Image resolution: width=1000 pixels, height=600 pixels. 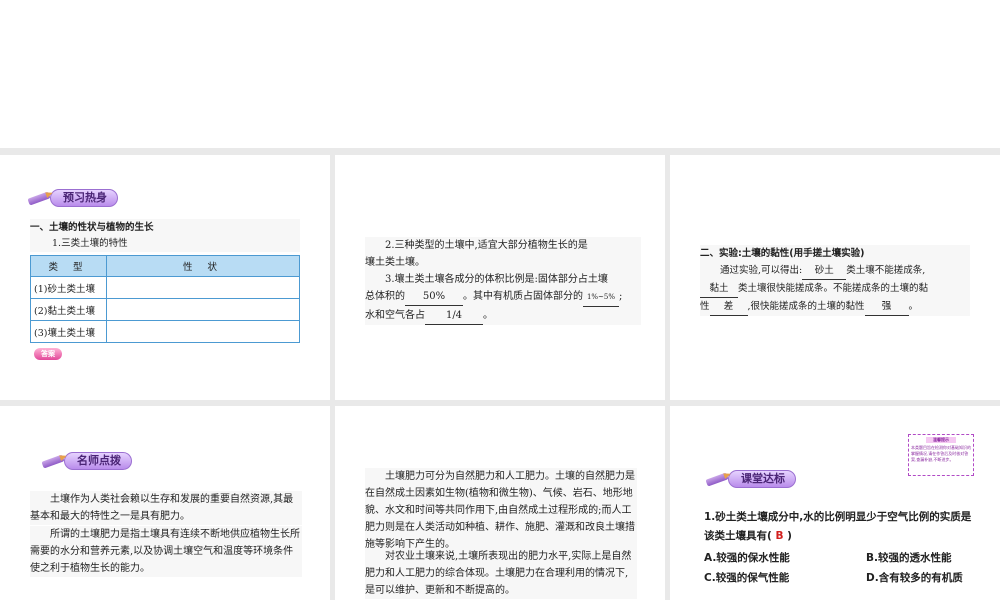 What do you see at coordinates (503, 254) in the screenshot?
I see `question-2: 2.三种类型的土壤中,适宜大部分植物生长的是 壤土类土壤。` at bounding box center [503, 254].